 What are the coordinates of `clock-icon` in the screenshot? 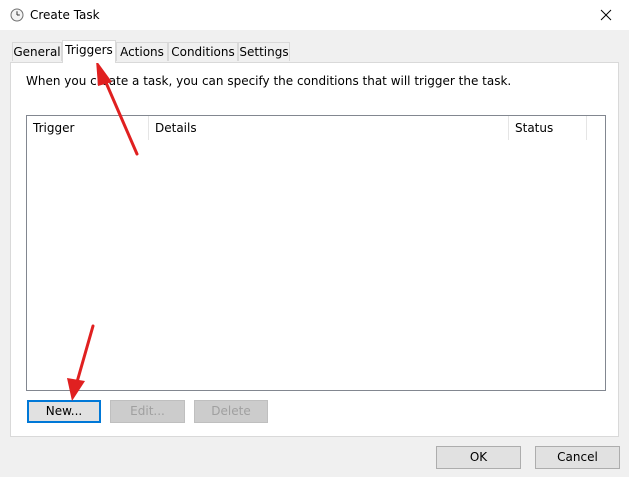 It's located at (17, 15).